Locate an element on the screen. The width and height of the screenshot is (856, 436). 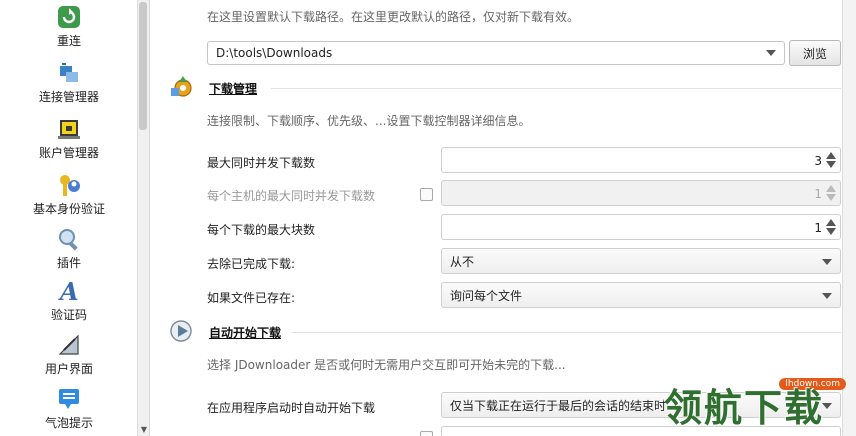
download-path-description: 在这里设置默认下载路径。在这里更改默认的路径，仅对新下载有效。 is located at coordinates (393, 17).